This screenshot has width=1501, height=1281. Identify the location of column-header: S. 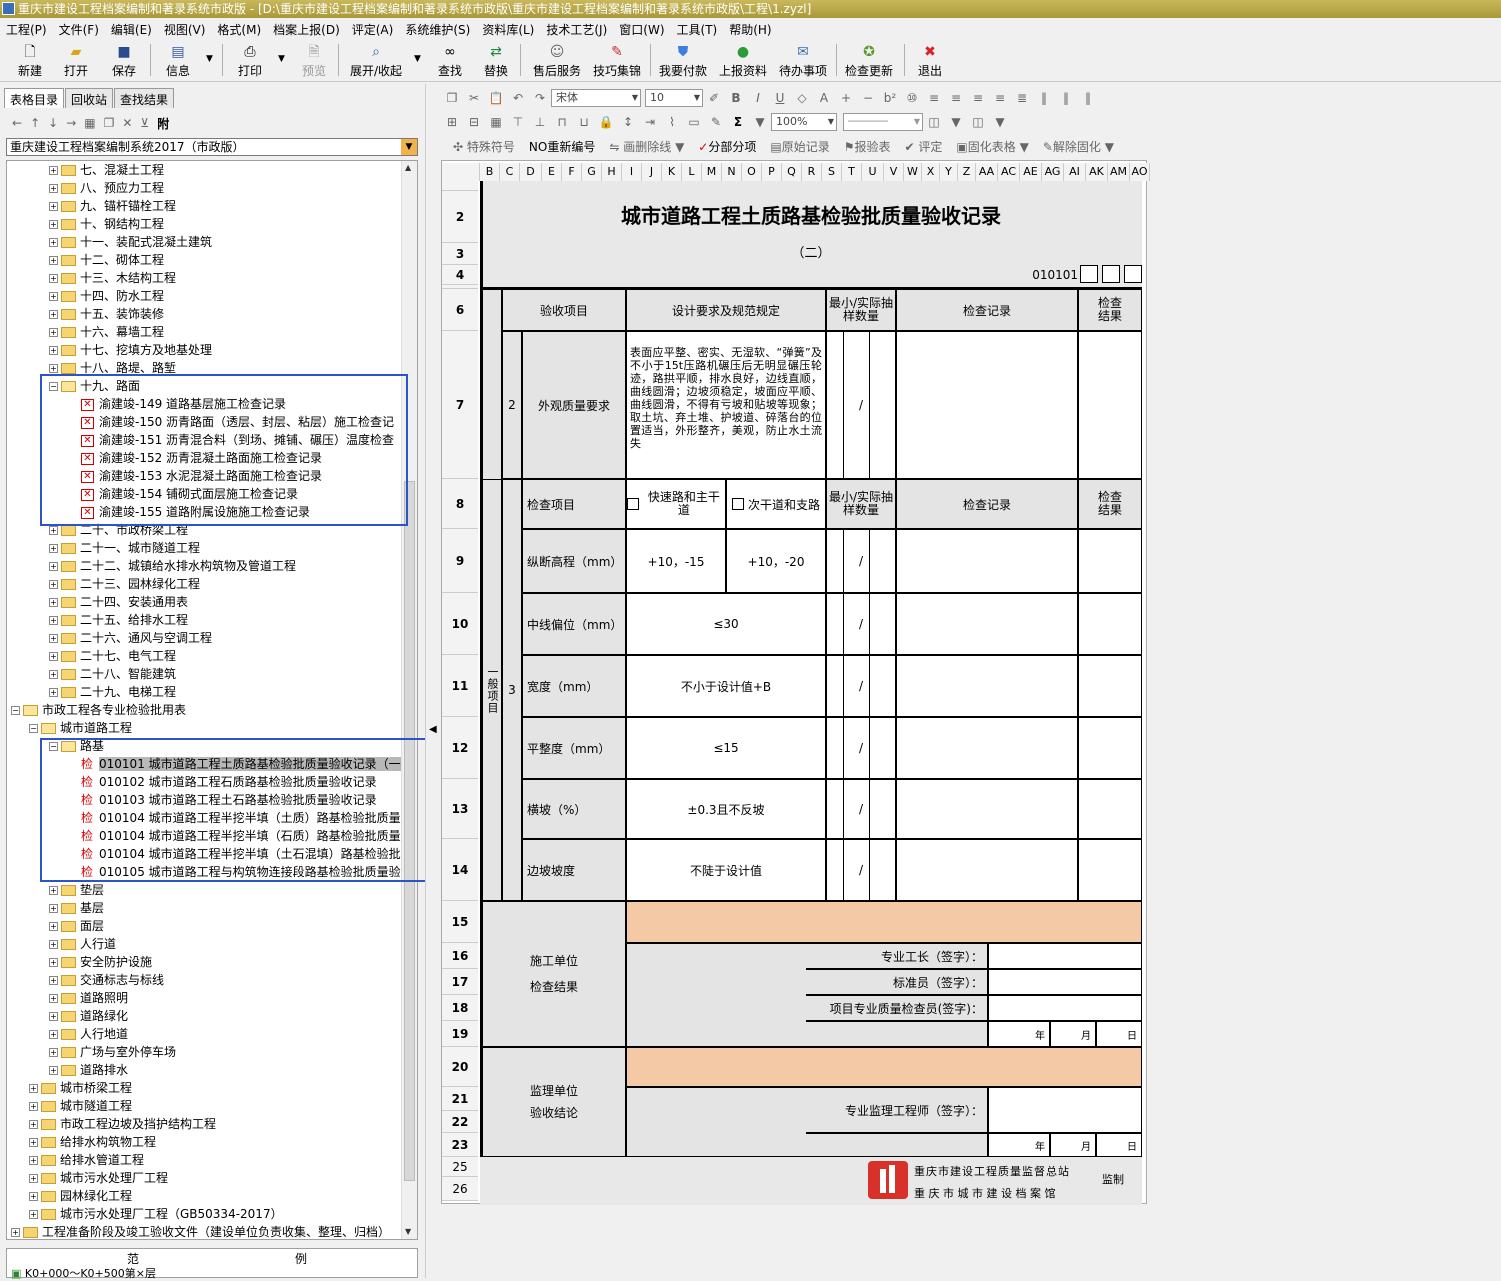
(832, 172).